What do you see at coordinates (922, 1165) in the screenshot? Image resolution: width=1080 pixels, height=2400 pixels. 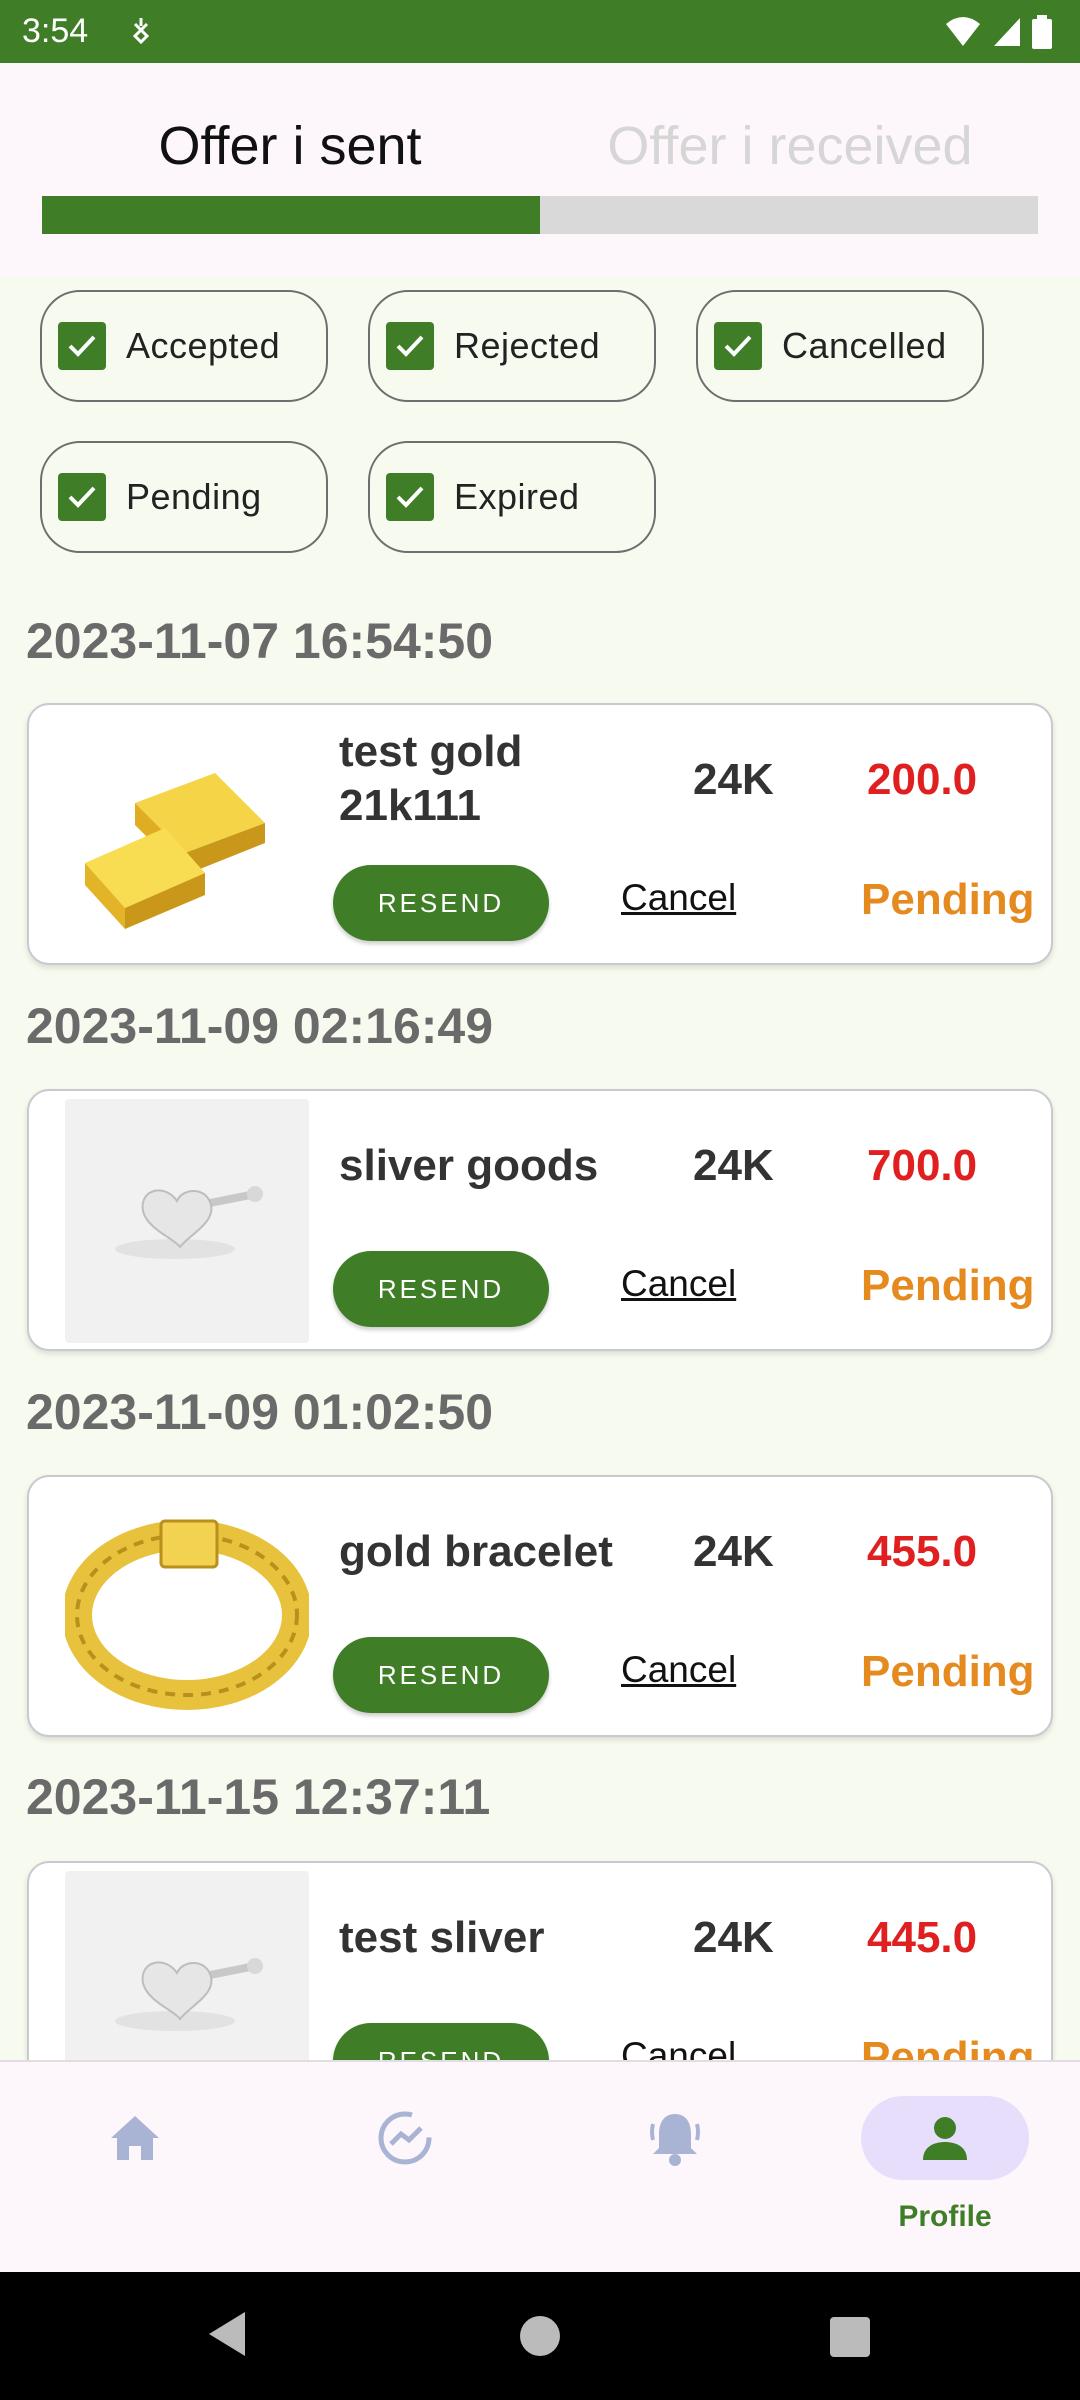 I see `offer-price: 700.0` at bounding box center [922, 1165].